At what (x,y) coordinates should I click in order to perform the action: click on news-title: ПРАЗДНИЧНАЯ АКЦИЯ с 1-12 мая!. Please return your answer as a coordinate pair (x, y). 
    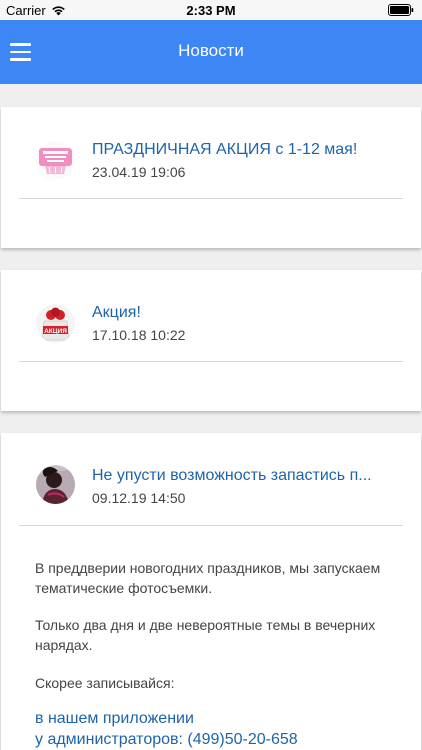
    Looking at the image, I should click on (246, 150).